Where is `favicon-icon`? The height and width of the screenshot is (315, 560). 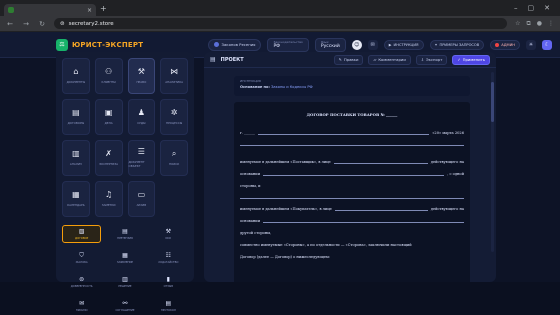
favicon-icon is located at coordinates (11, 10).